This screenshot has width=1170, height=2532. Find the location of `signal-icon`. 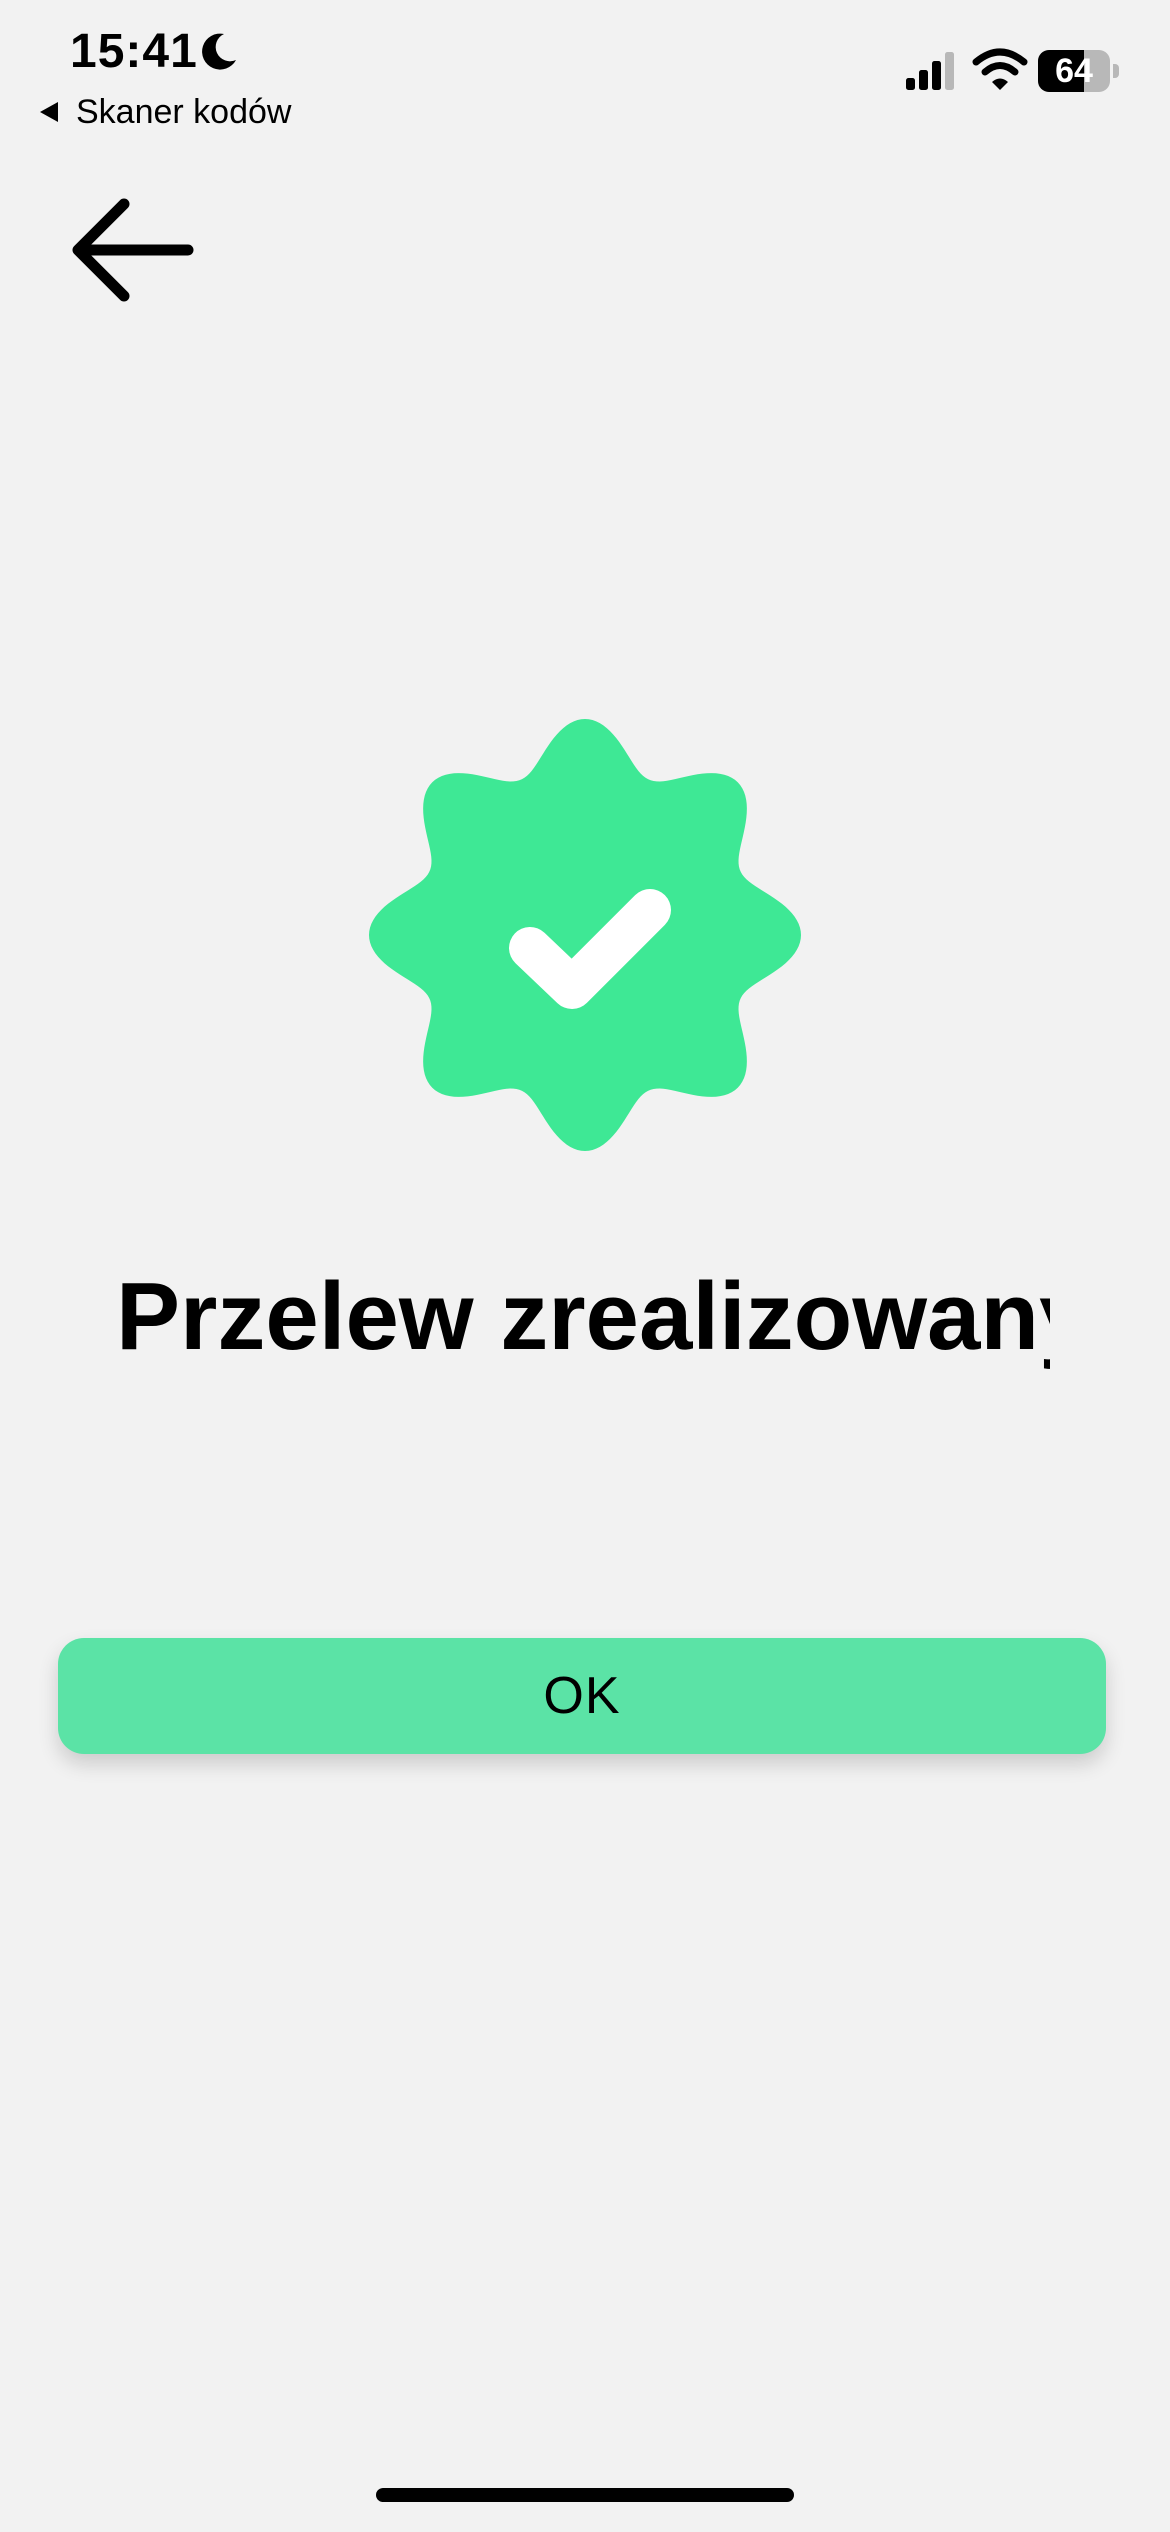

signal-icon is located at coordinates (930, 71).